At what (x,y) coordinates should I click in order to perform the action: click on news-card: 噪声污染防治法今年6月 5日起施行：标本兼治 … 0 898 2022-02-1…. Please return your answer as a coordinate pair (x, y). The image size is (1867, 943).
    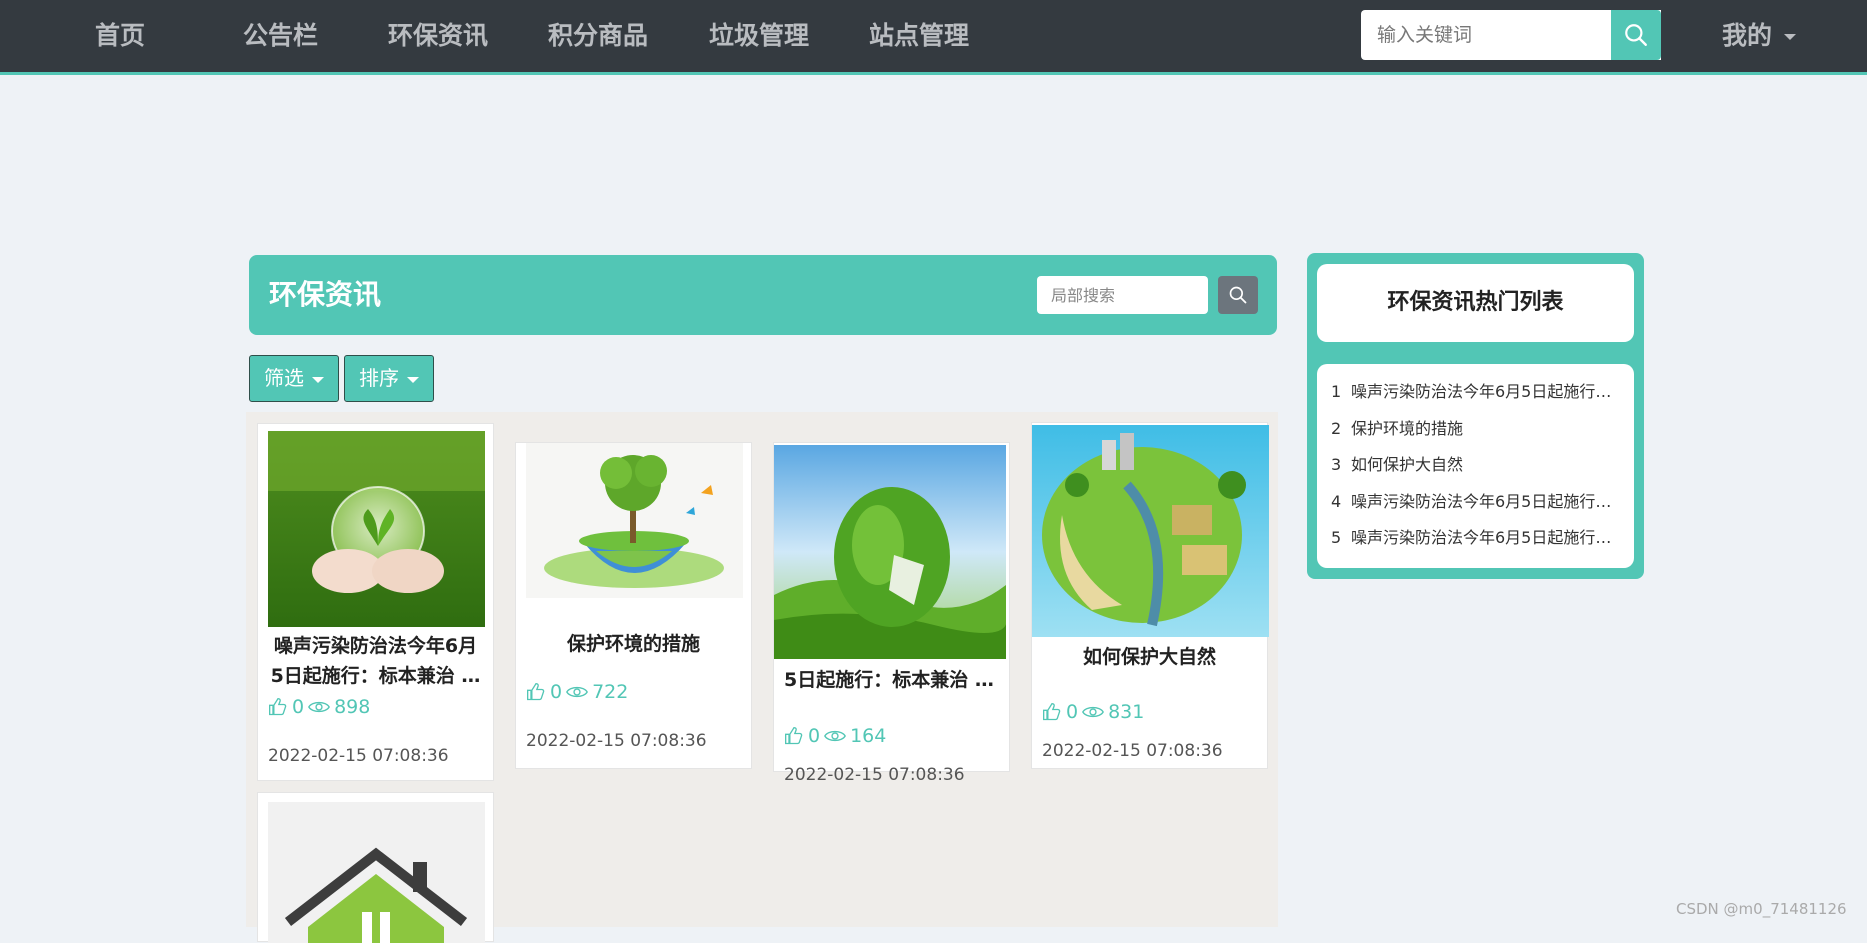
    Looking at the image, I should click on (375, 602).